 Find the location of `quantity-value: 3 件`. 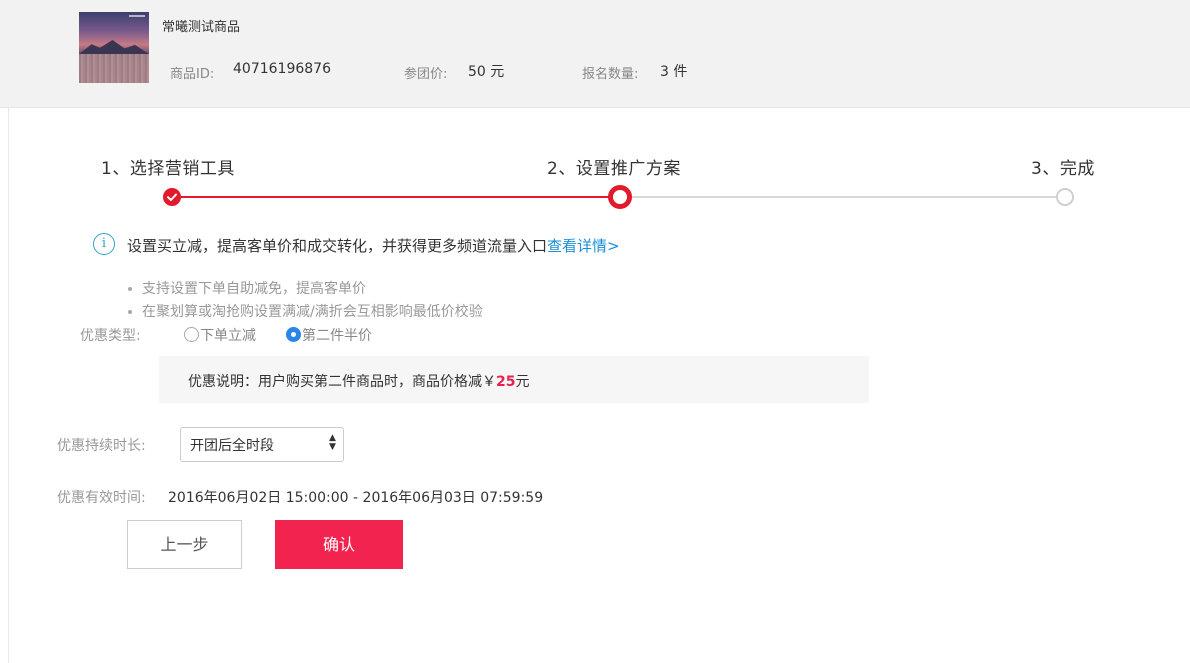

quantity-value: 3 件 is located at coordinates (674, 72).